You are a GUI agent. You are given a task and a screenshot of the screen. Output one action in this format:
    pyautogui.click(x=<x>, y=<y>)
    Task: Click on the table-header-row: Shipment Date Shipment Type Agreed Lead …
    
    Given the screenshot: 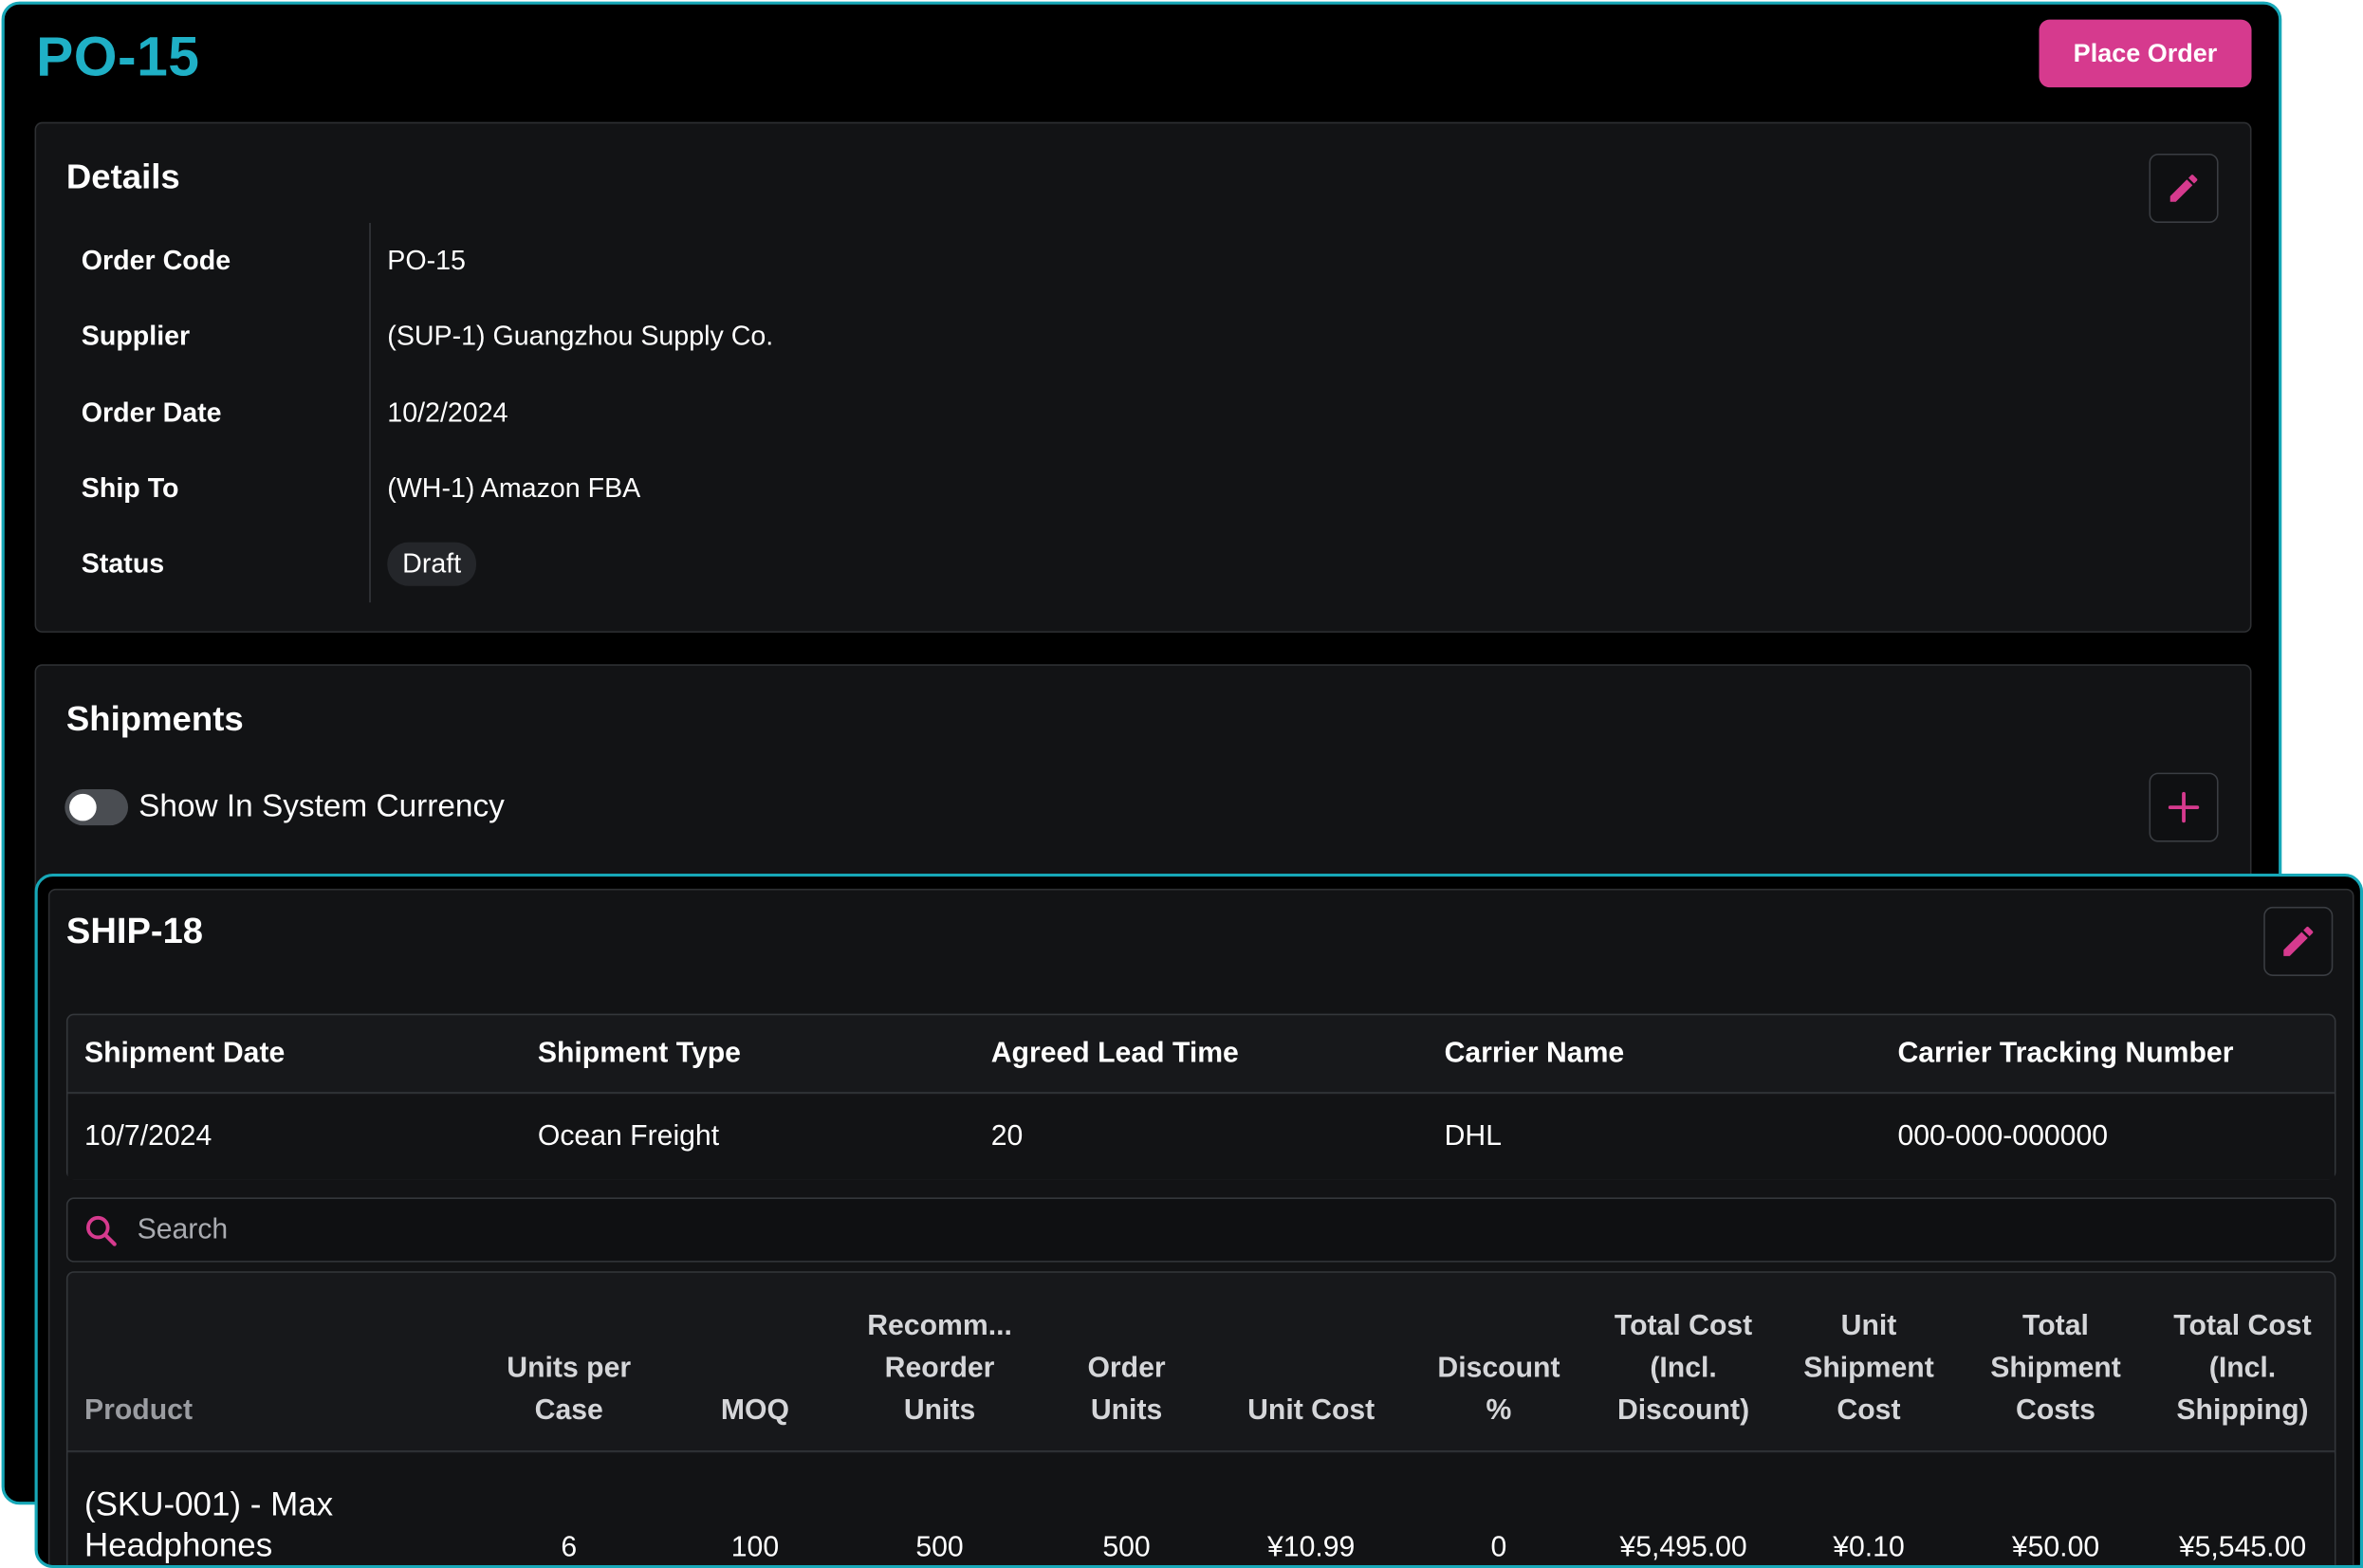 What is the action you would take?
    pyautogui.click(x=1201, y=1054)
    